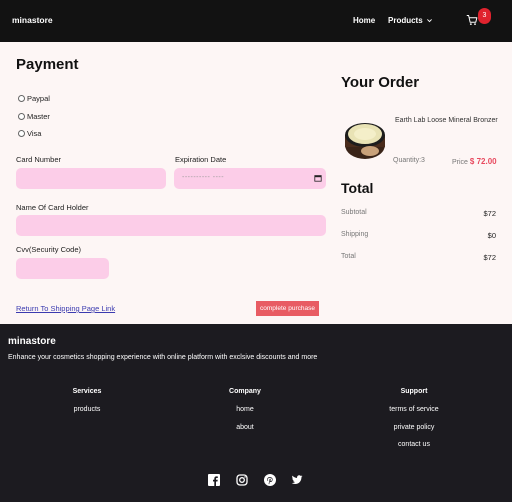 The image size is (512, 502). What do you see at coordinates (357, 188) in the screenshot?
I see `total-title: Total` at bounding box center [357, 188].